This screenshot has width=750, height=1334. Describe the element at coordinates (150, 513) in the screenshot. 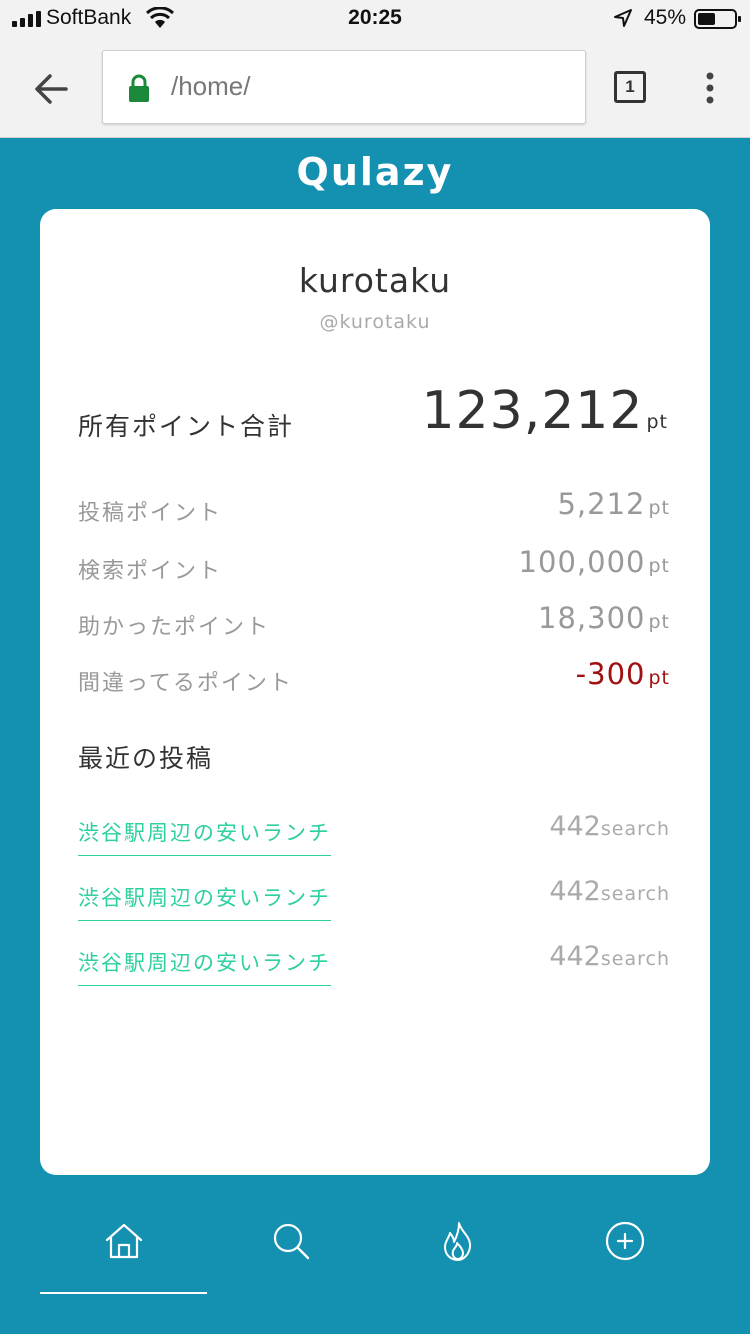

I see `point-label: 投稿ポイント` at that location.